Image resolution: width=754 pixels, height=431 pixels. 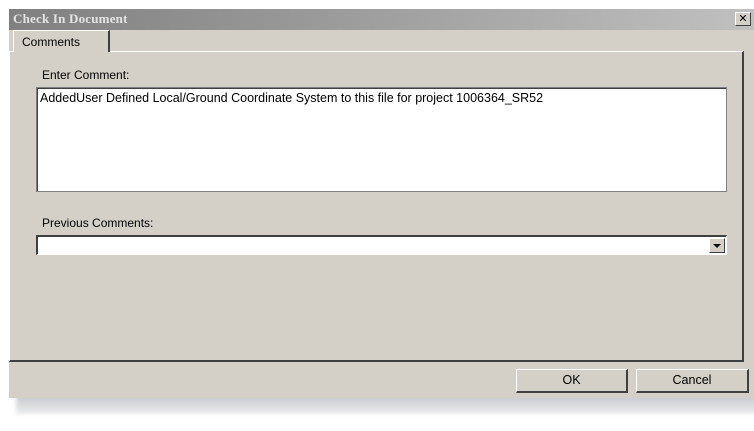 What do you see at coordinates (51, 42) in the screenshot?
I see `tab-comments-label: Comments` at bounding box center [51, 42].